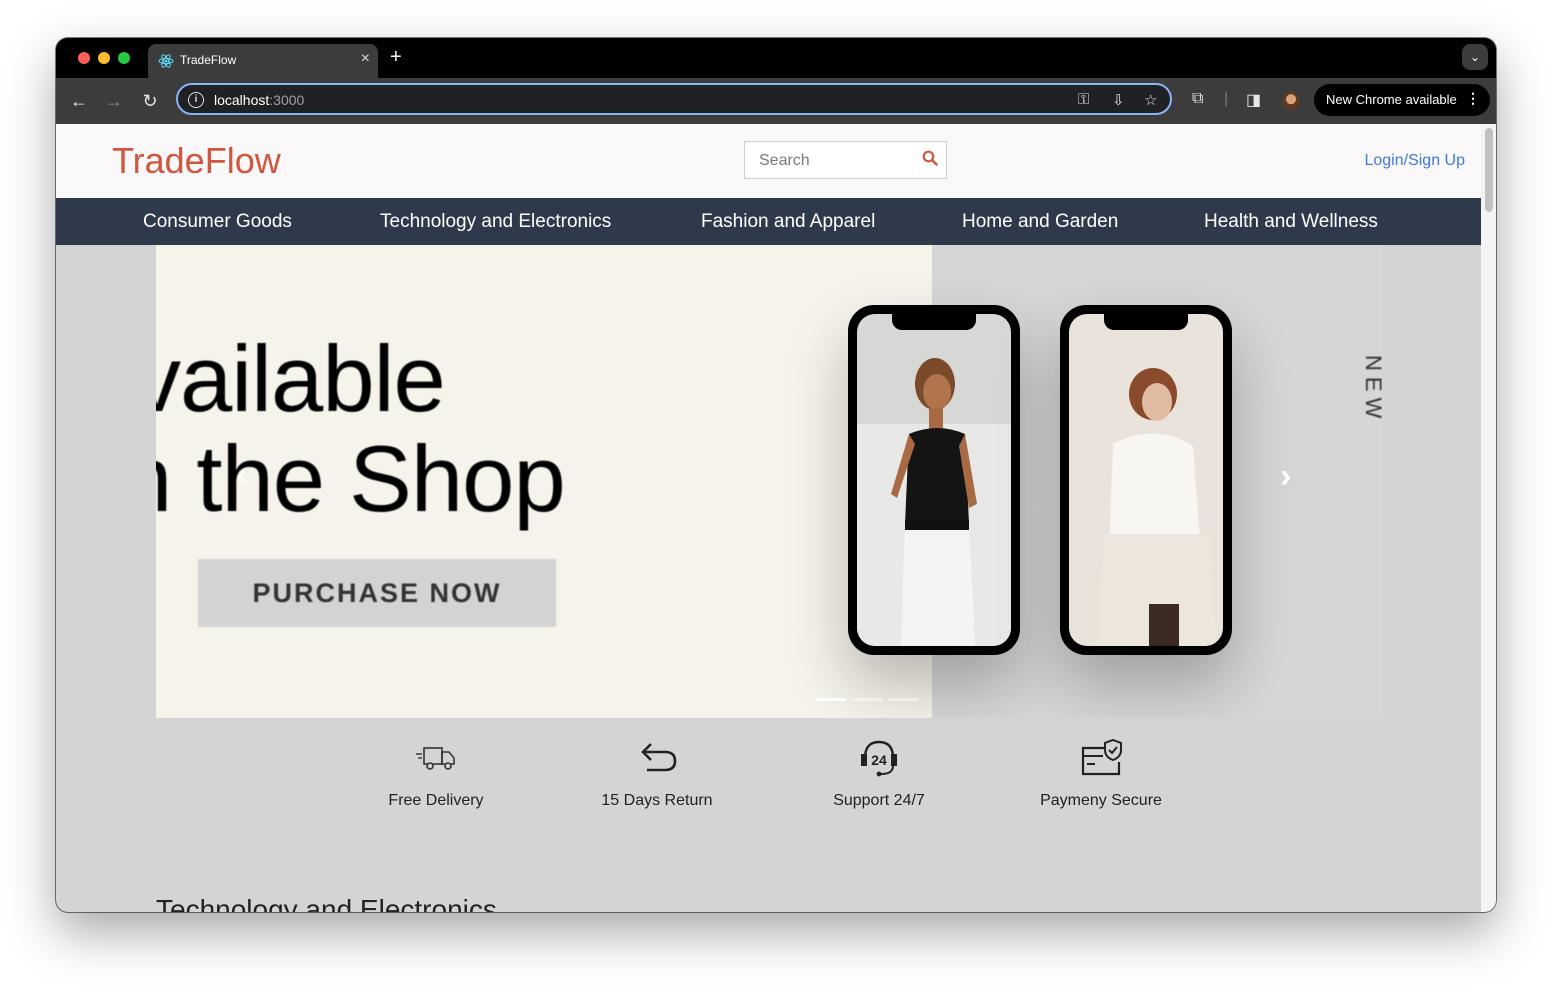  Describe the element at coordinates (1489, 170) in the screenshot. I see `scrollbar-thumb` at that location.